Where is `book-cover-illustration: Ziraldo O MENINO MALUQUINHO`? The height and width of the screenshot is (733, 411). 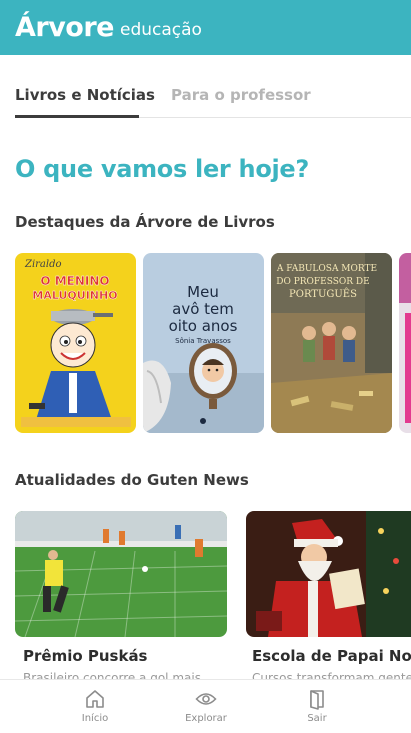 book-cover-illustration: Ziraldo O MENINO MALUQUINHO is located at coordinates (75, 343).